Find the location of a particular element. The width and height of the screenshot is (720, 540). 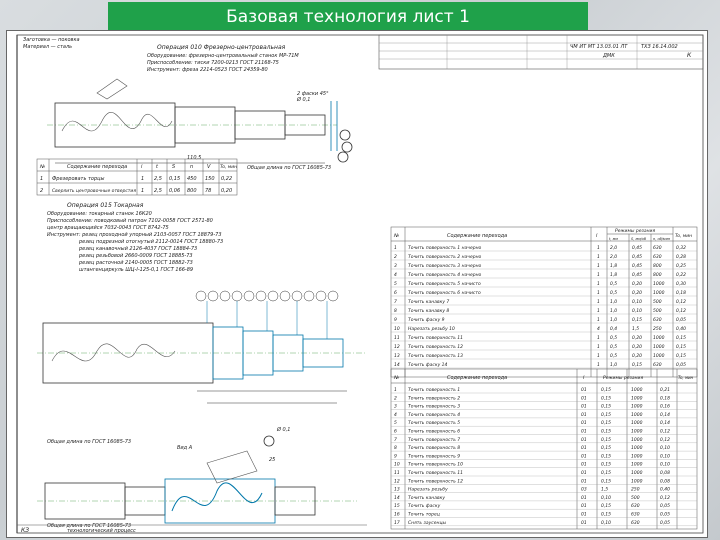

rt2-cell: 10 is located at coordinates (397, 465).